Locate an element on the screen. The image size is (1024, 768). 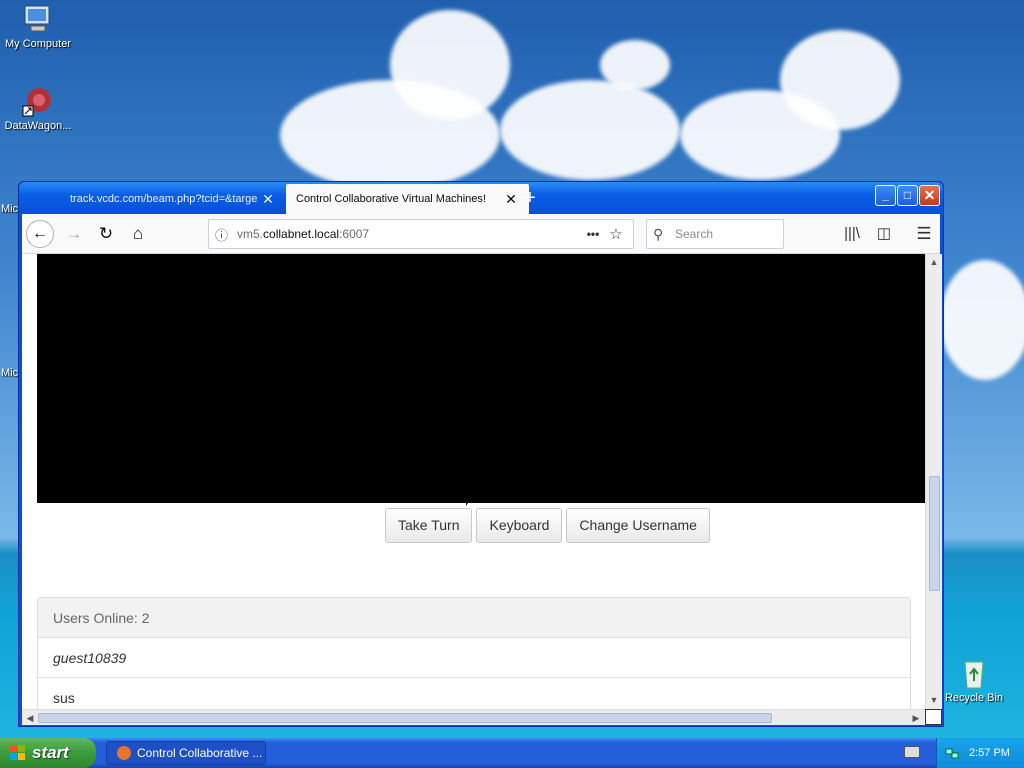
start-label: start is located at coordinates (50, 752).